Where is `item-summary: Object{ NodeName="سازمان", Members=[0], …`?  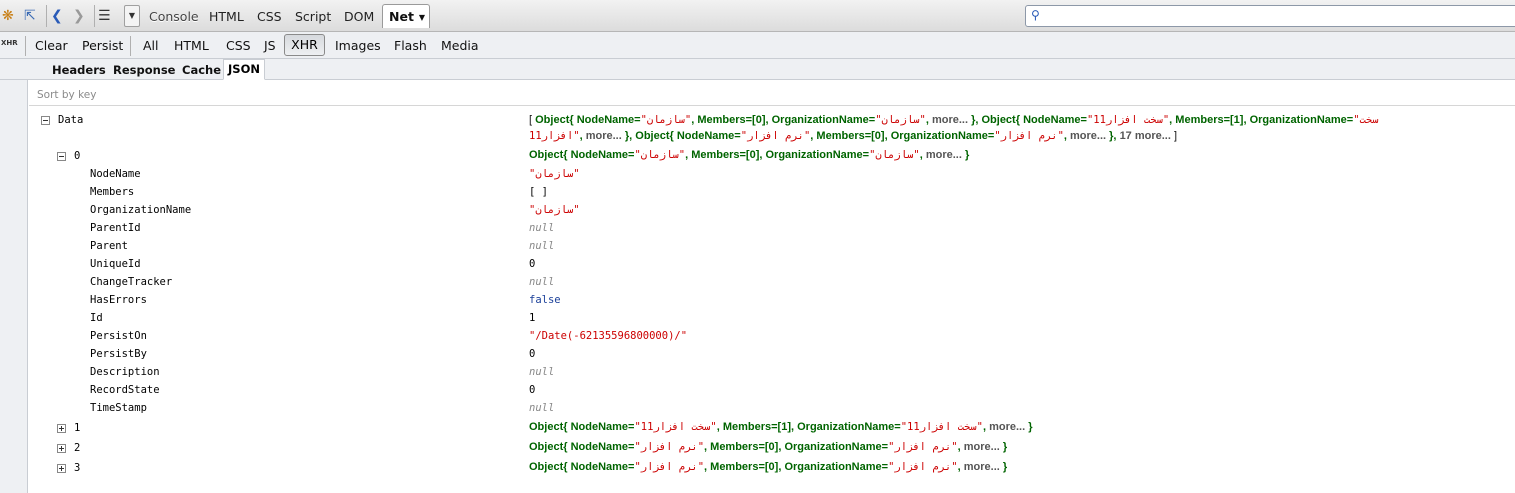
item-summary: Object{ NodeName="سازمان", Members=[0], … is located at coordinates (749, 155).